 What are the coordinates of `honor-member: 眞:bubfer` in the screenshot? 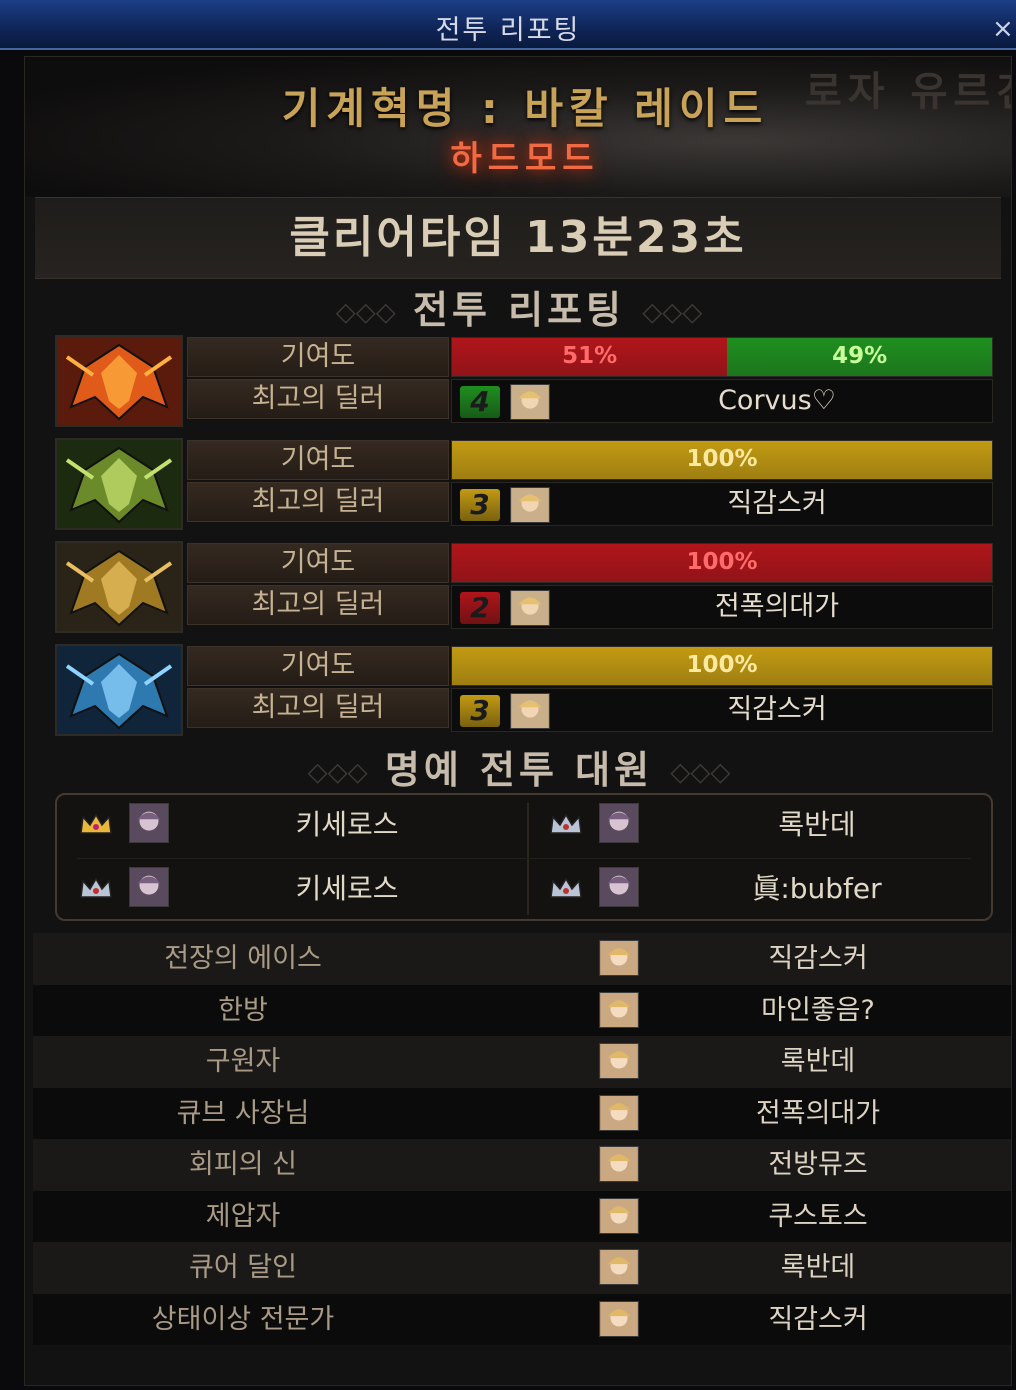 It's located at (757, 889).